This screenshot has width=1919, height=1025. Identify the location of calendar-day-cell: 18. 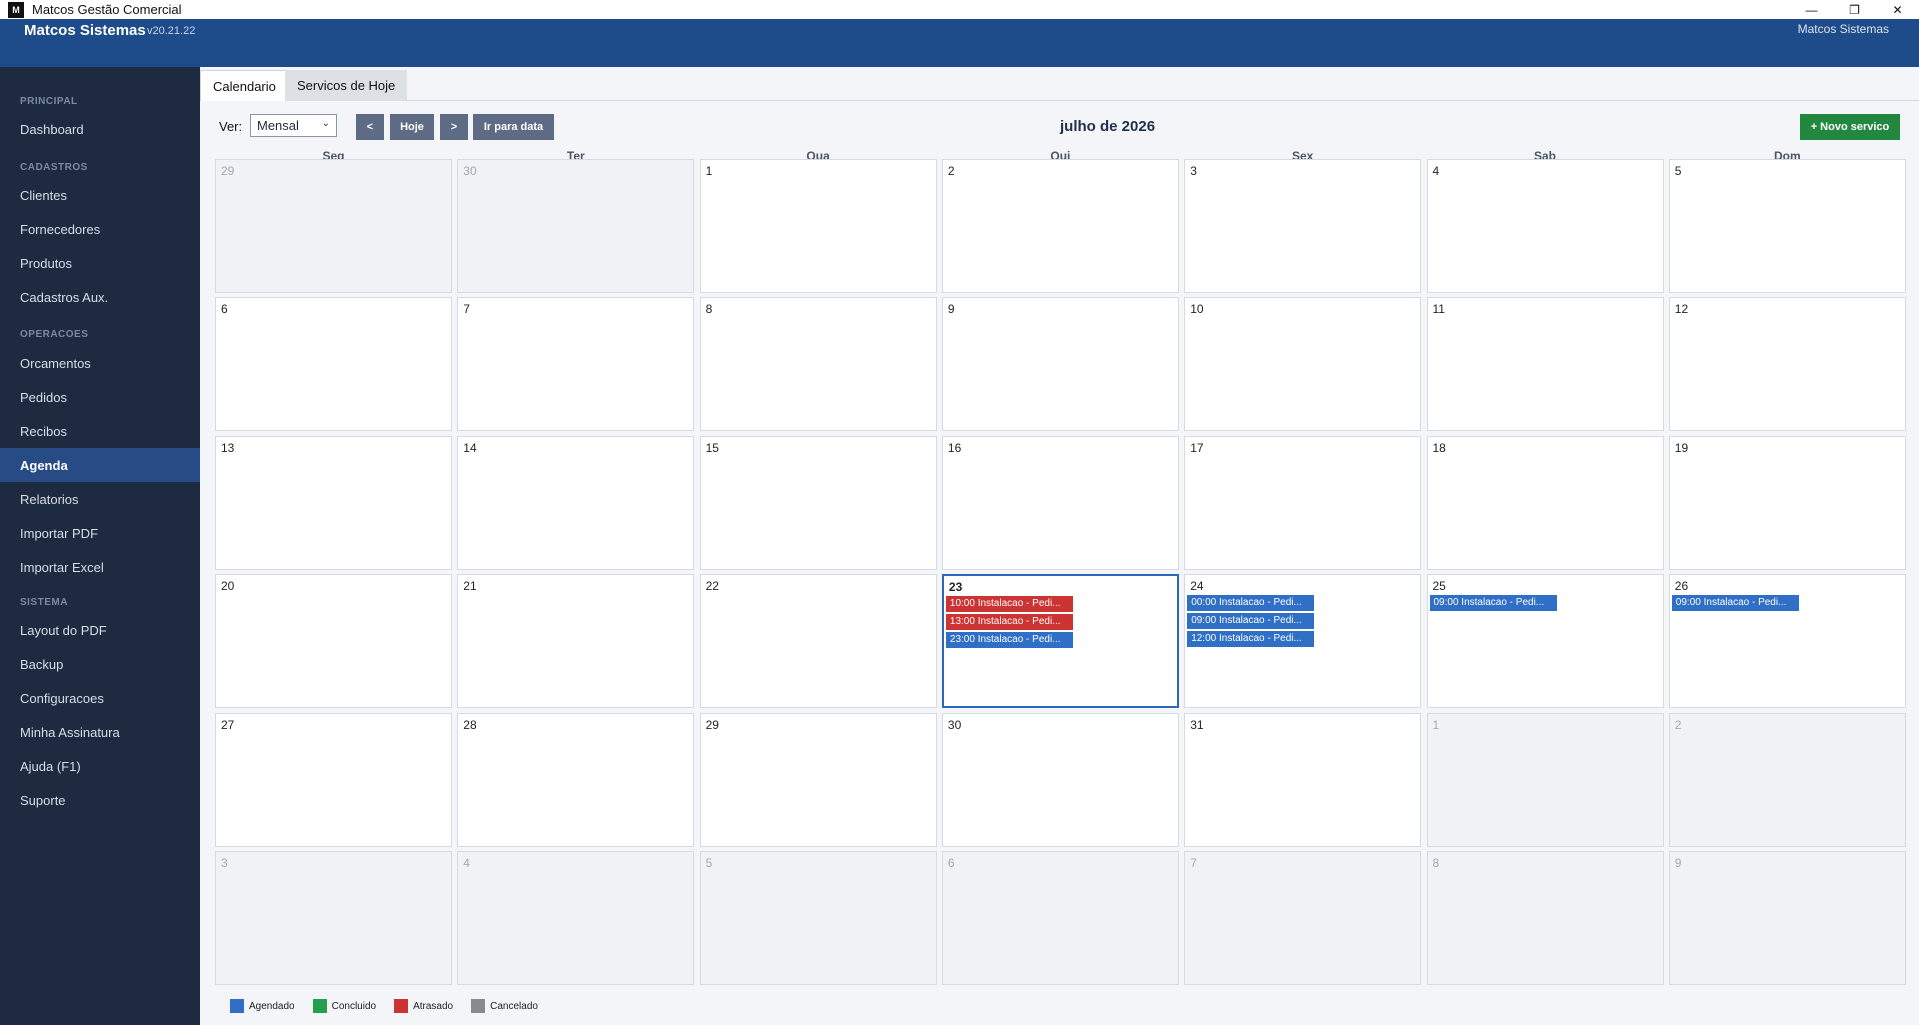
(1545, 502).